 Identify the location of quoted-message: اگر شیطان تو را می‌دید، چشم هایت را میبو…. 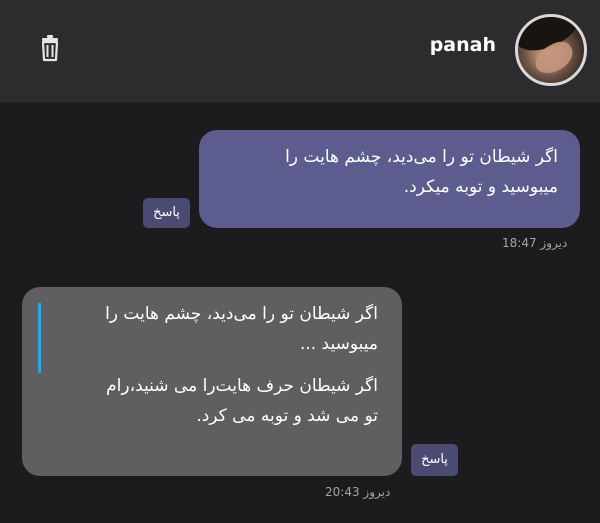
(208, 336).